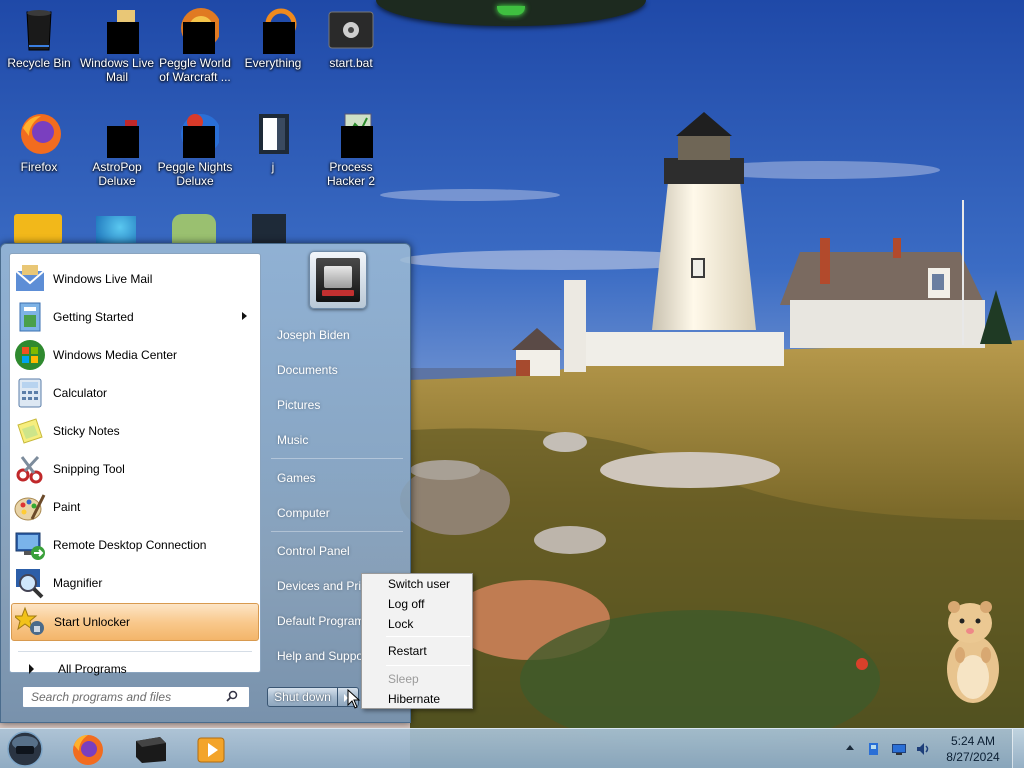 This screenshot has height=768, width=1024. I want to click on places-item-label: Pictures, so click(299, 405).